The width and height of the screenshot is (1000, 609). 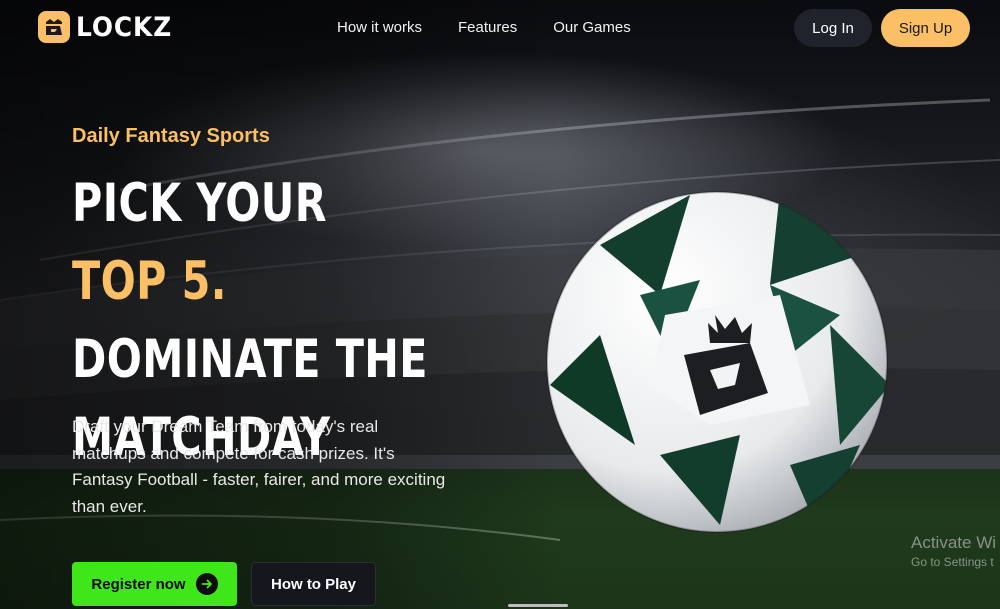 I want to click on how-to-play-button: How to Play, so click(x=313, y=584).